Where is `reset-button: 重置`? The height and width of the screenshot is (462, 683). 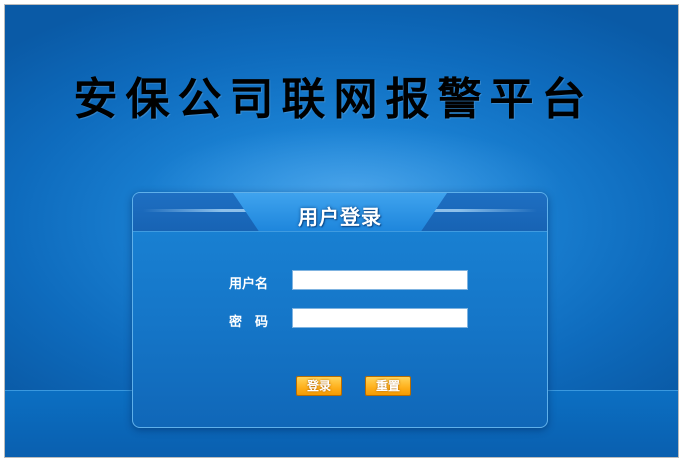 reset-button: 重置 is located at coordinates (388, 386).